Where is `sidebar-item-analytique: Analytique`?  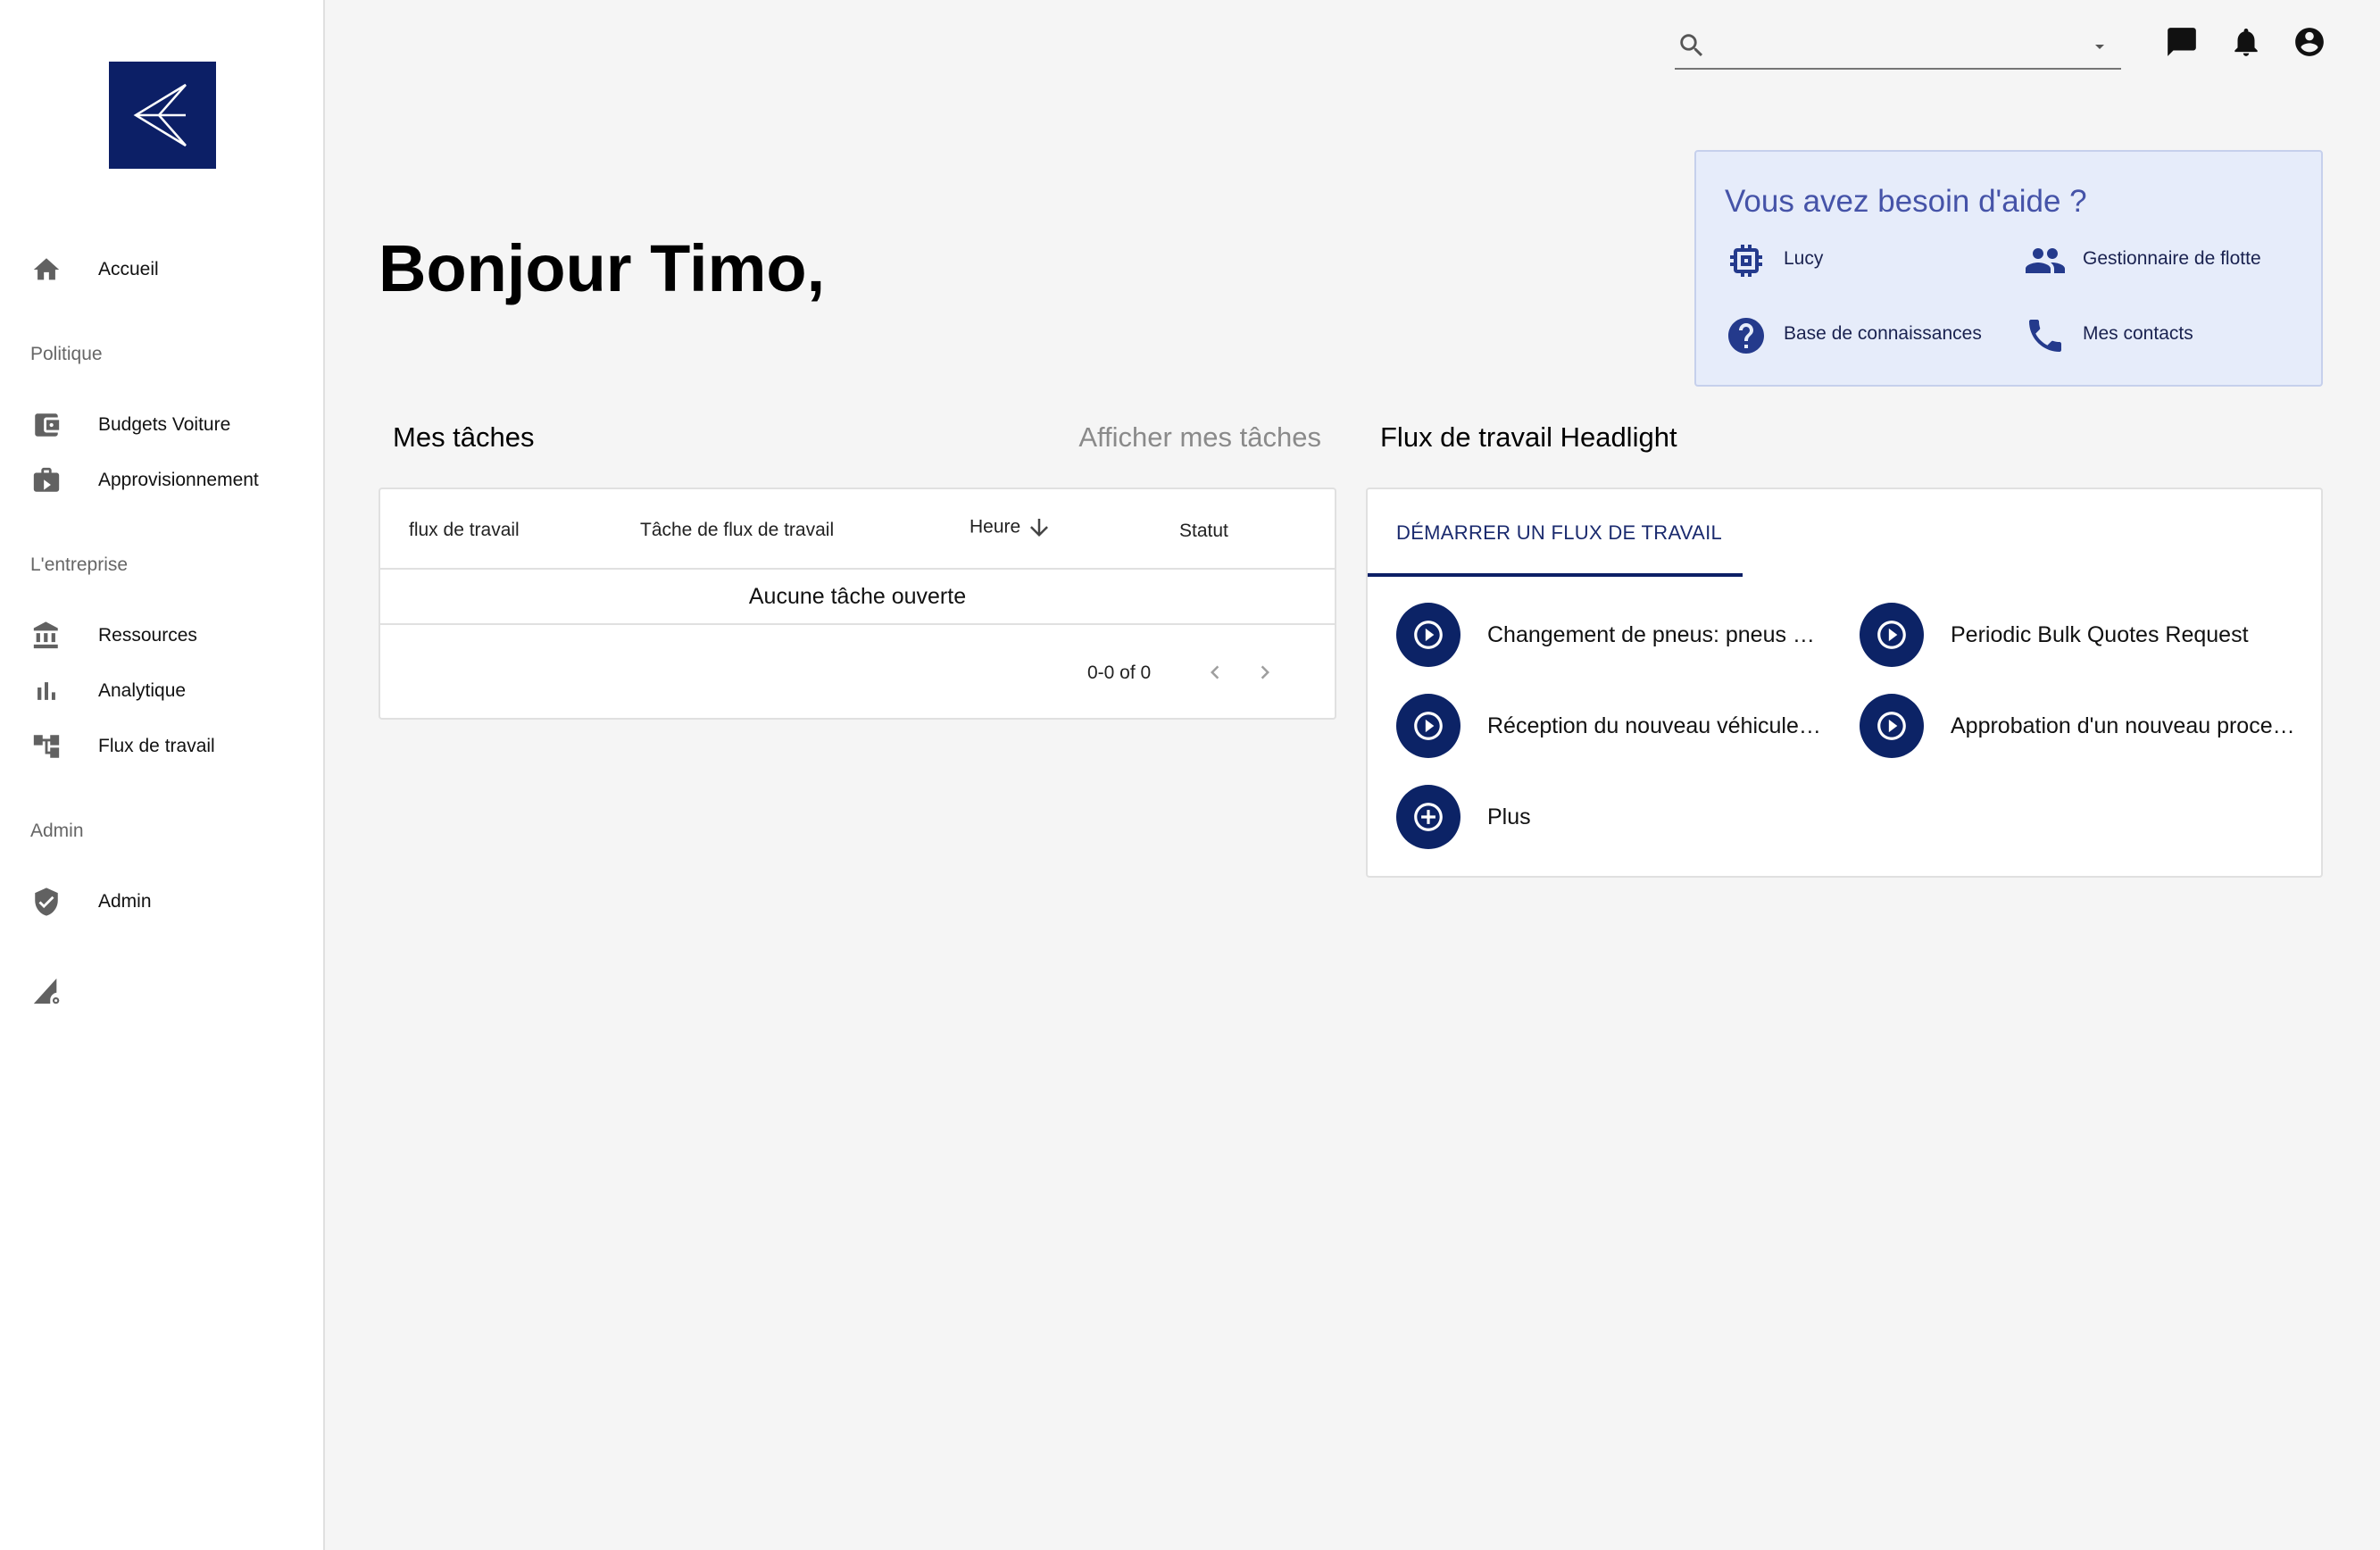
sidebar-item-analytique: Analytique is located at coordinates (161, 691).